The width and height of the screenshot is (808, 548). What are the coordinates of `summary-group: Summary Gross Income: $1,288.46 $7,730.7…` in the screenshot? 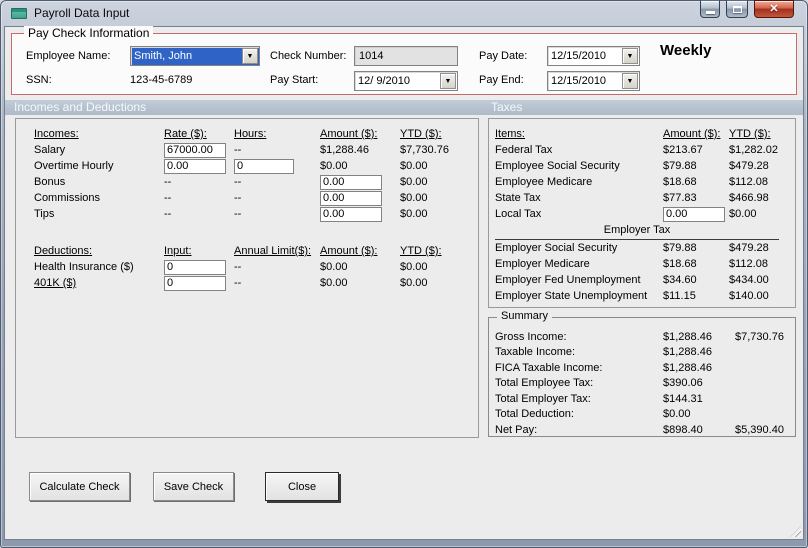 It's located at (642, 374).